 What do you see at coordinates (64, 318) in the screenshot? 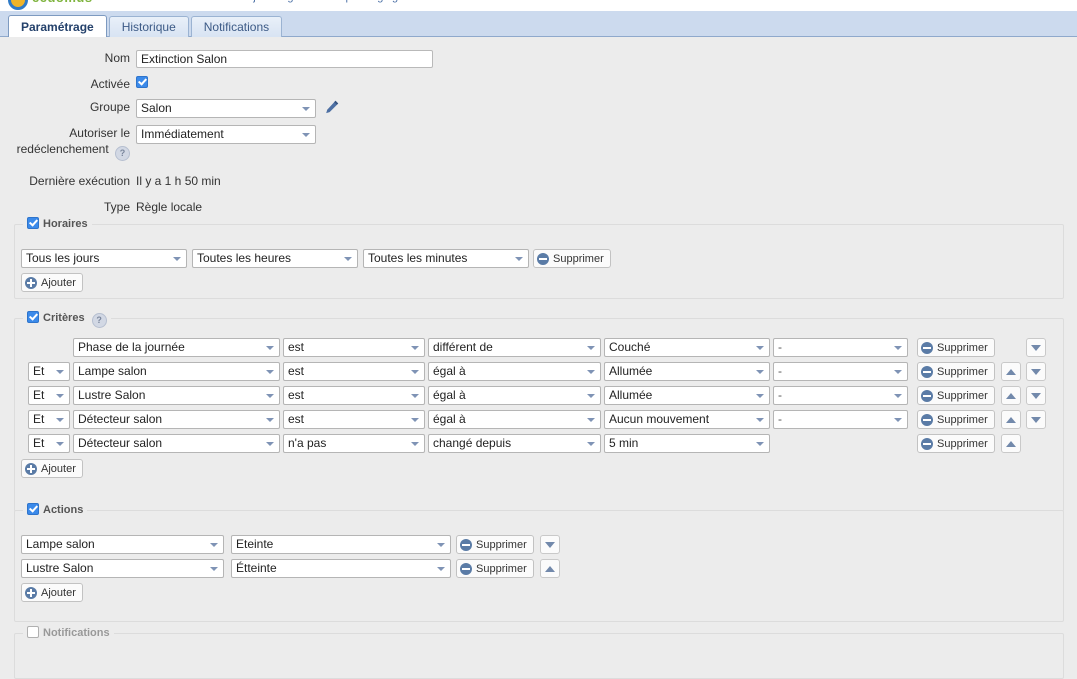
I see `criteres-legend-label: Critères` at bounding box center [64, 318].